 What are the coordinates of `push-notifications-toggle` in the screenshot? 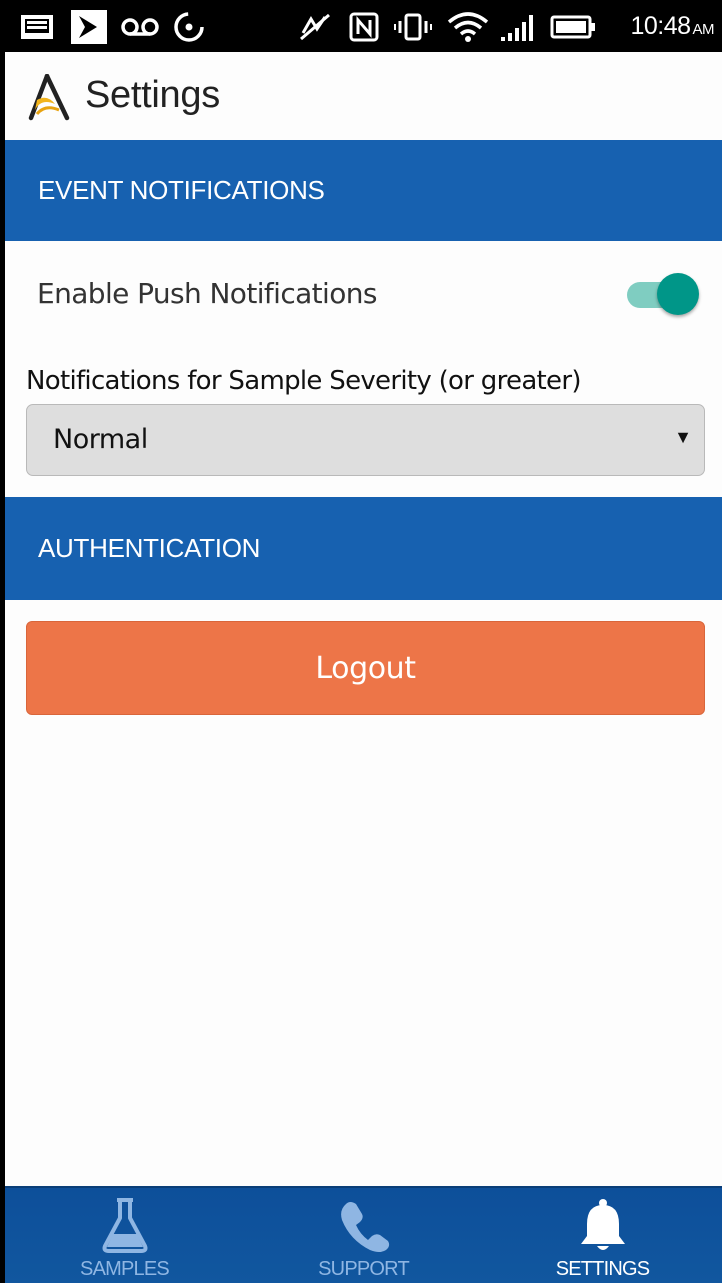 It's located at (662, 294).